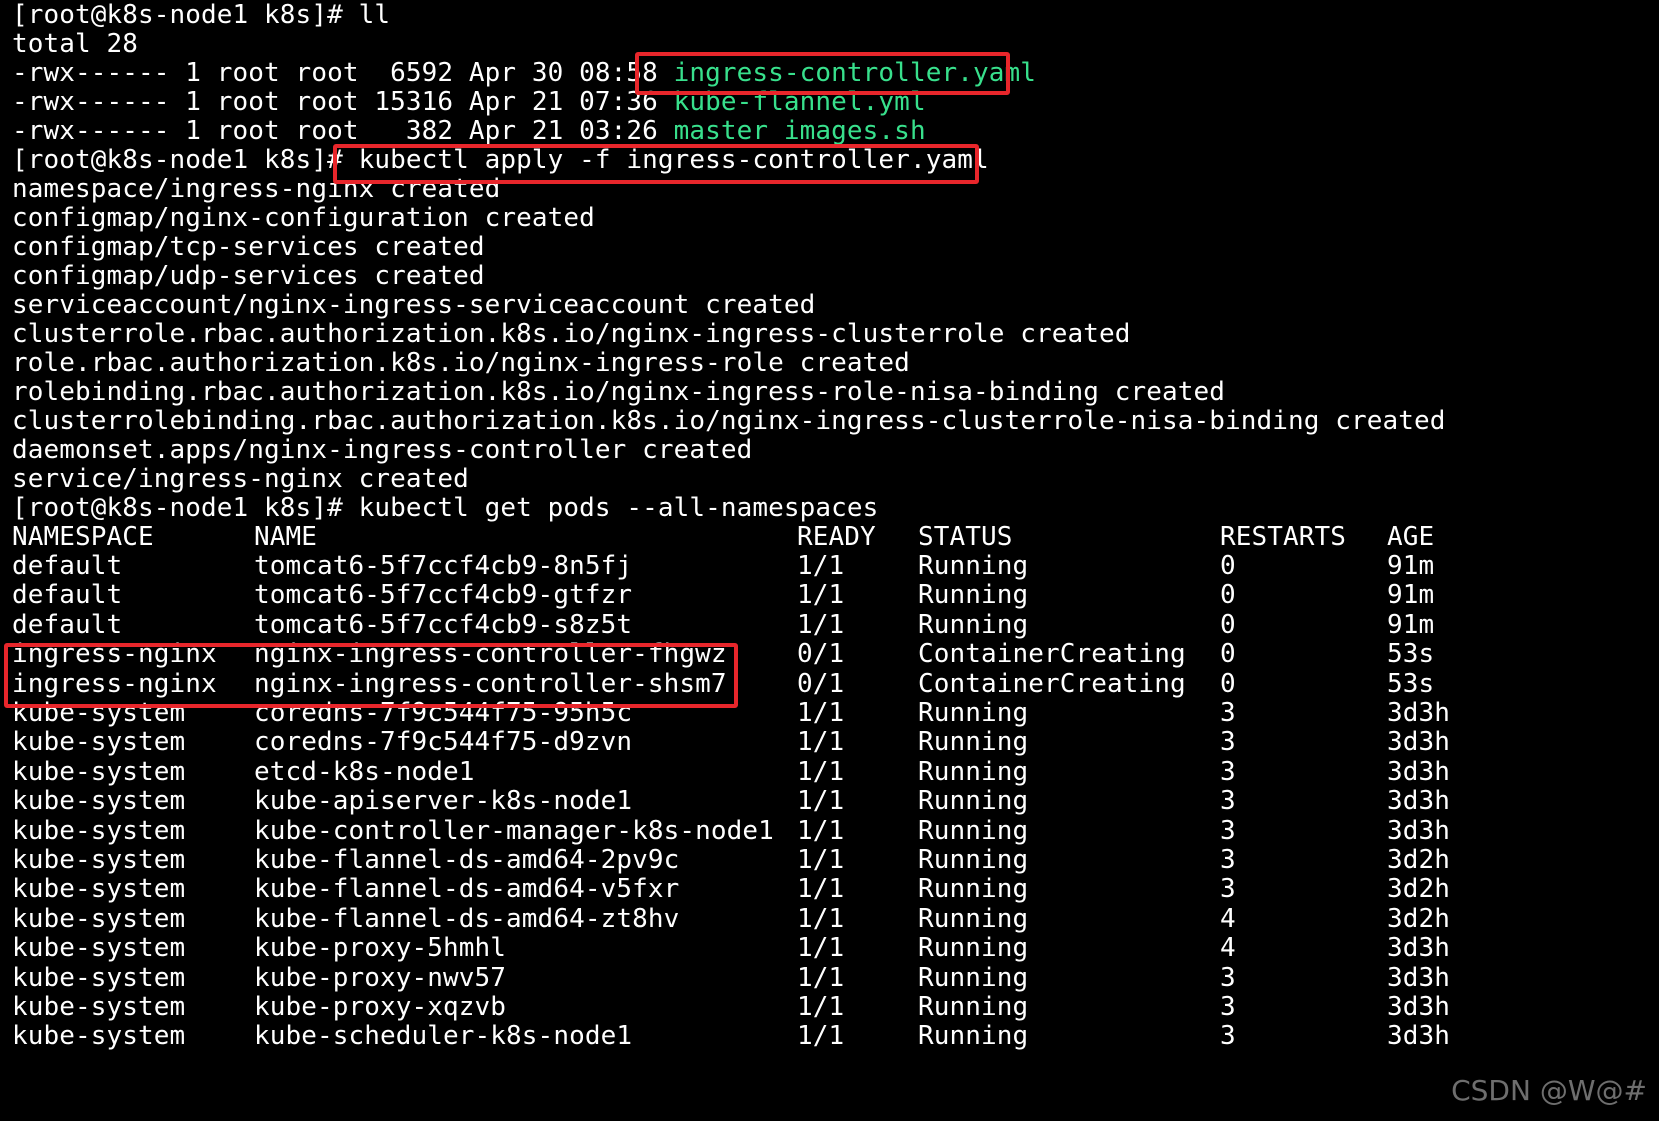 This screenshot has height=1121, width=1659. Describe the element at coordinates (114, 683) in the screenshot. I see `pod-namespace: ingress-nginx` at that location.